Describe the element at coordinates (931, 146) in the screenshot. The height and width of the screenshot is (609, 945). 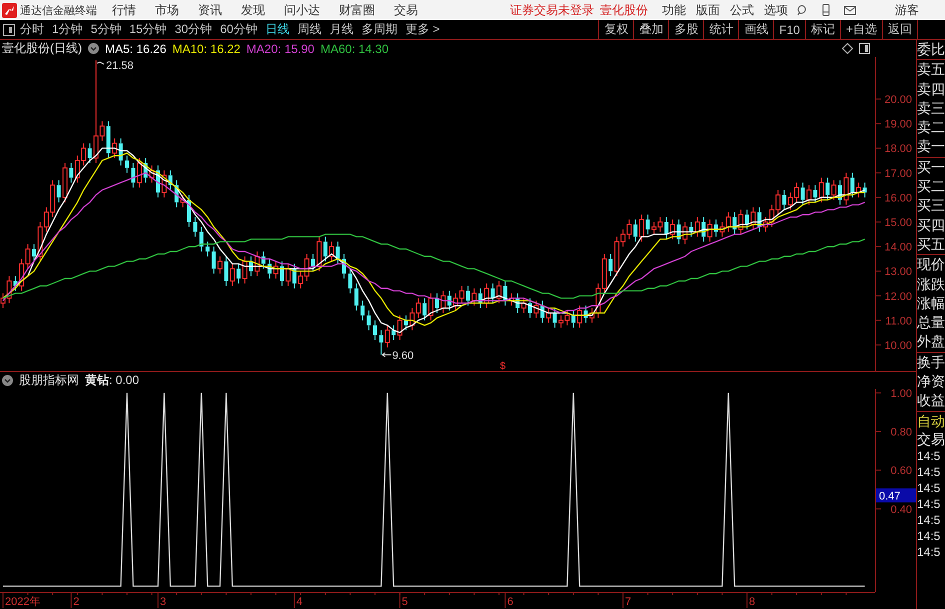
I see `quote-field-label: 卖一` at that location.